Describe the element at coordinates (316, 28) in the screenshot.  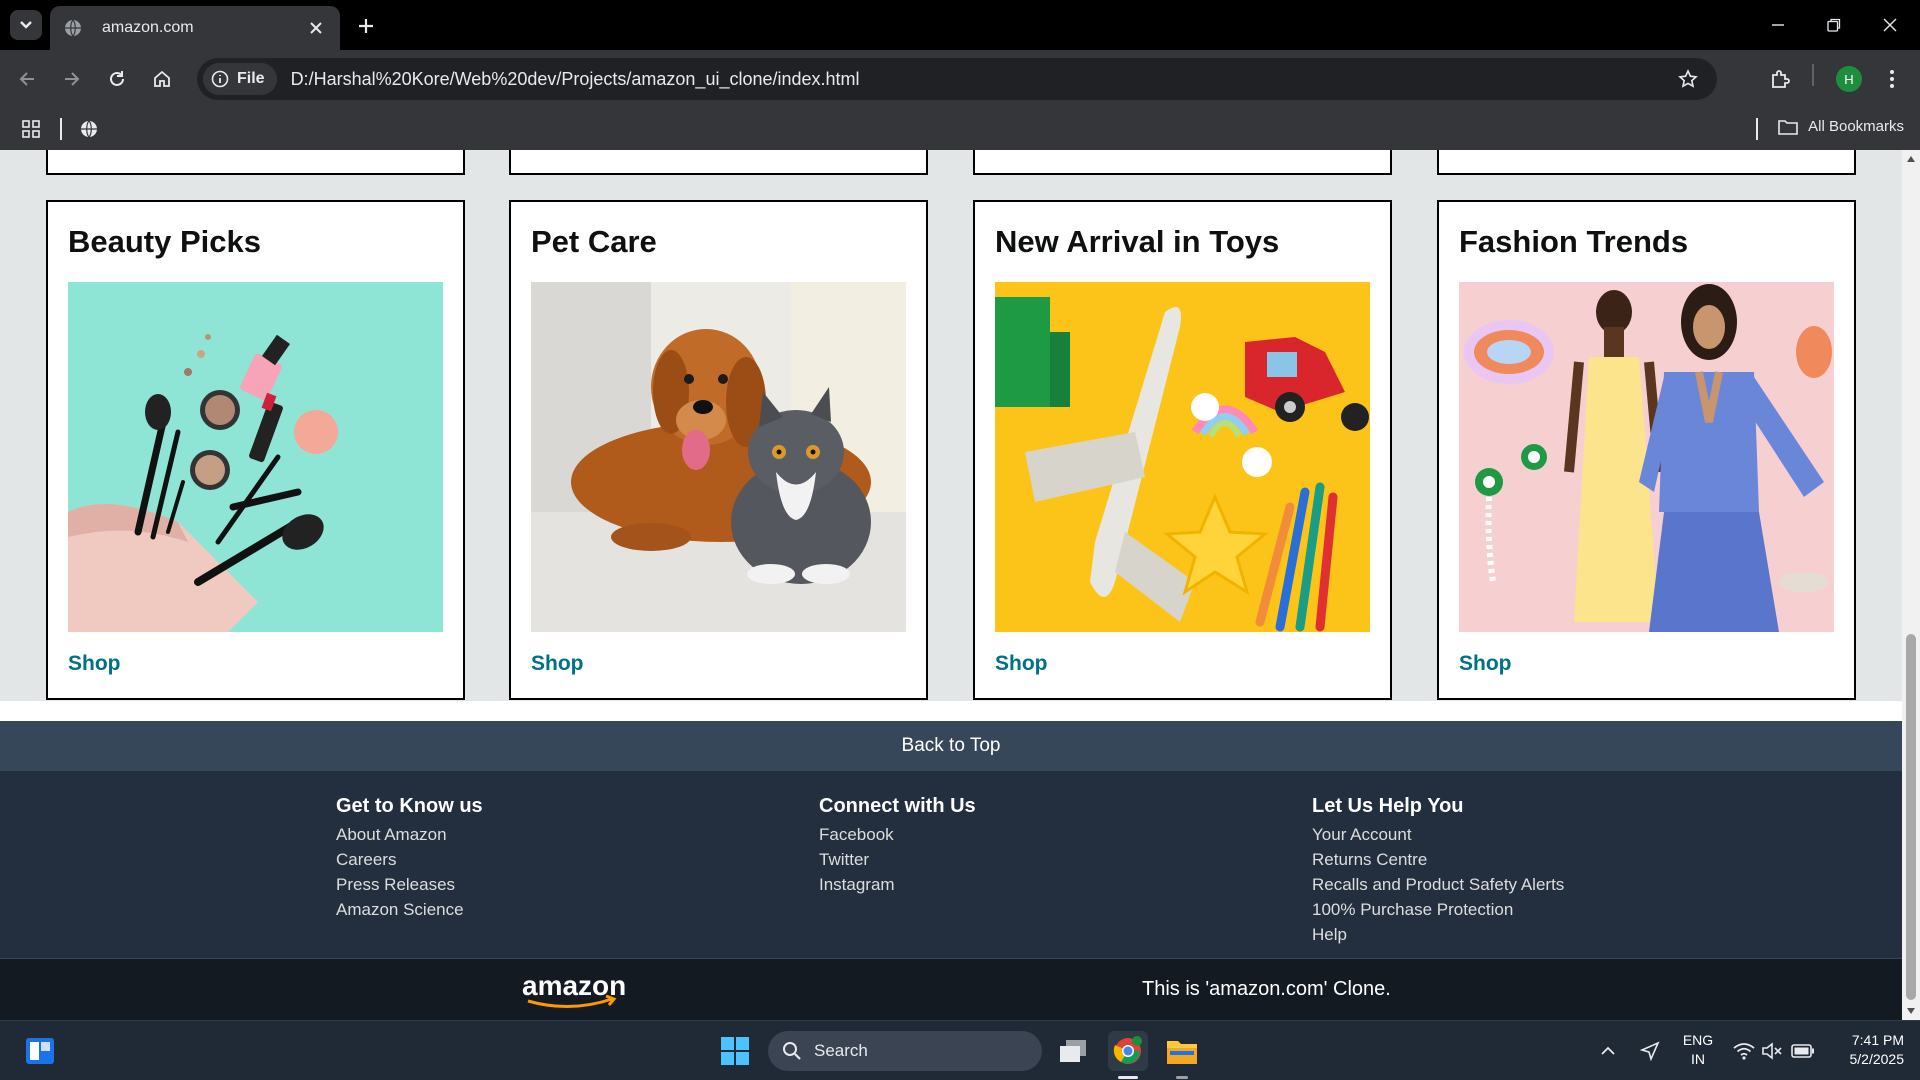
I see `close-tab-icon` at that location.